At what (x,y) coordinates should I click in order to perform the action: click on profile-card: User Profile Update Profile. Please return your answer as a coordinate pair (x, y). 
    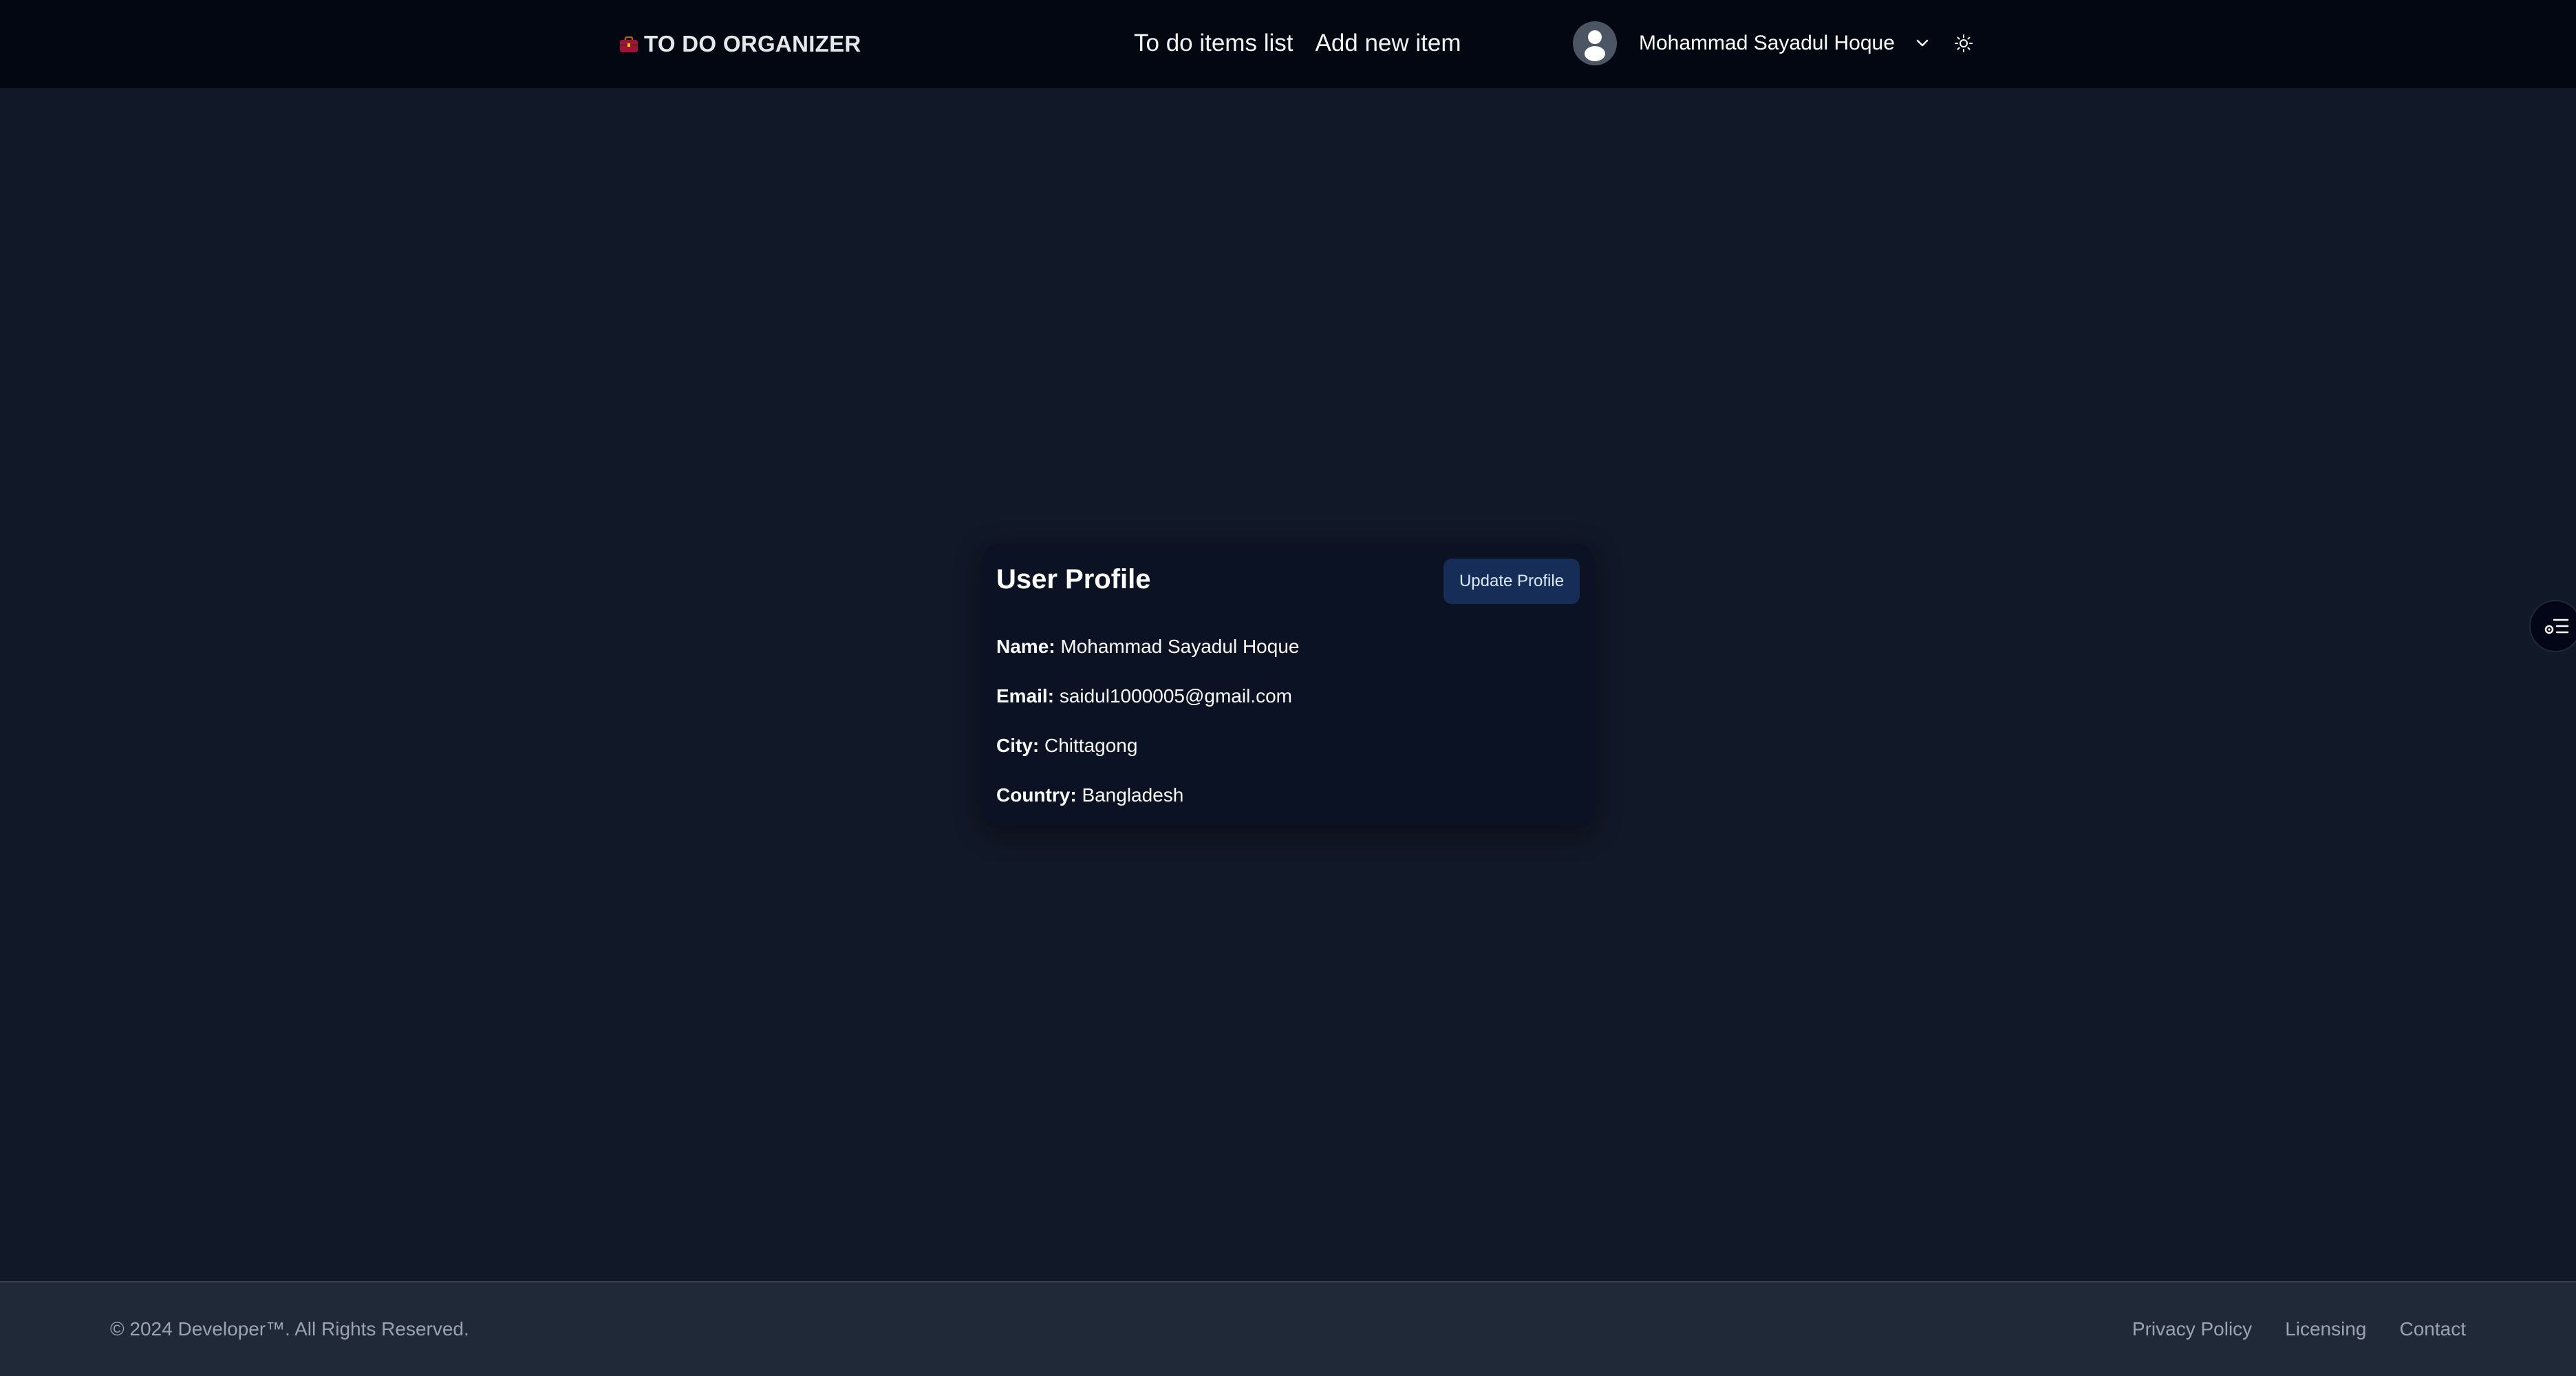
    Looking at the image, I should click on (1288, 685).